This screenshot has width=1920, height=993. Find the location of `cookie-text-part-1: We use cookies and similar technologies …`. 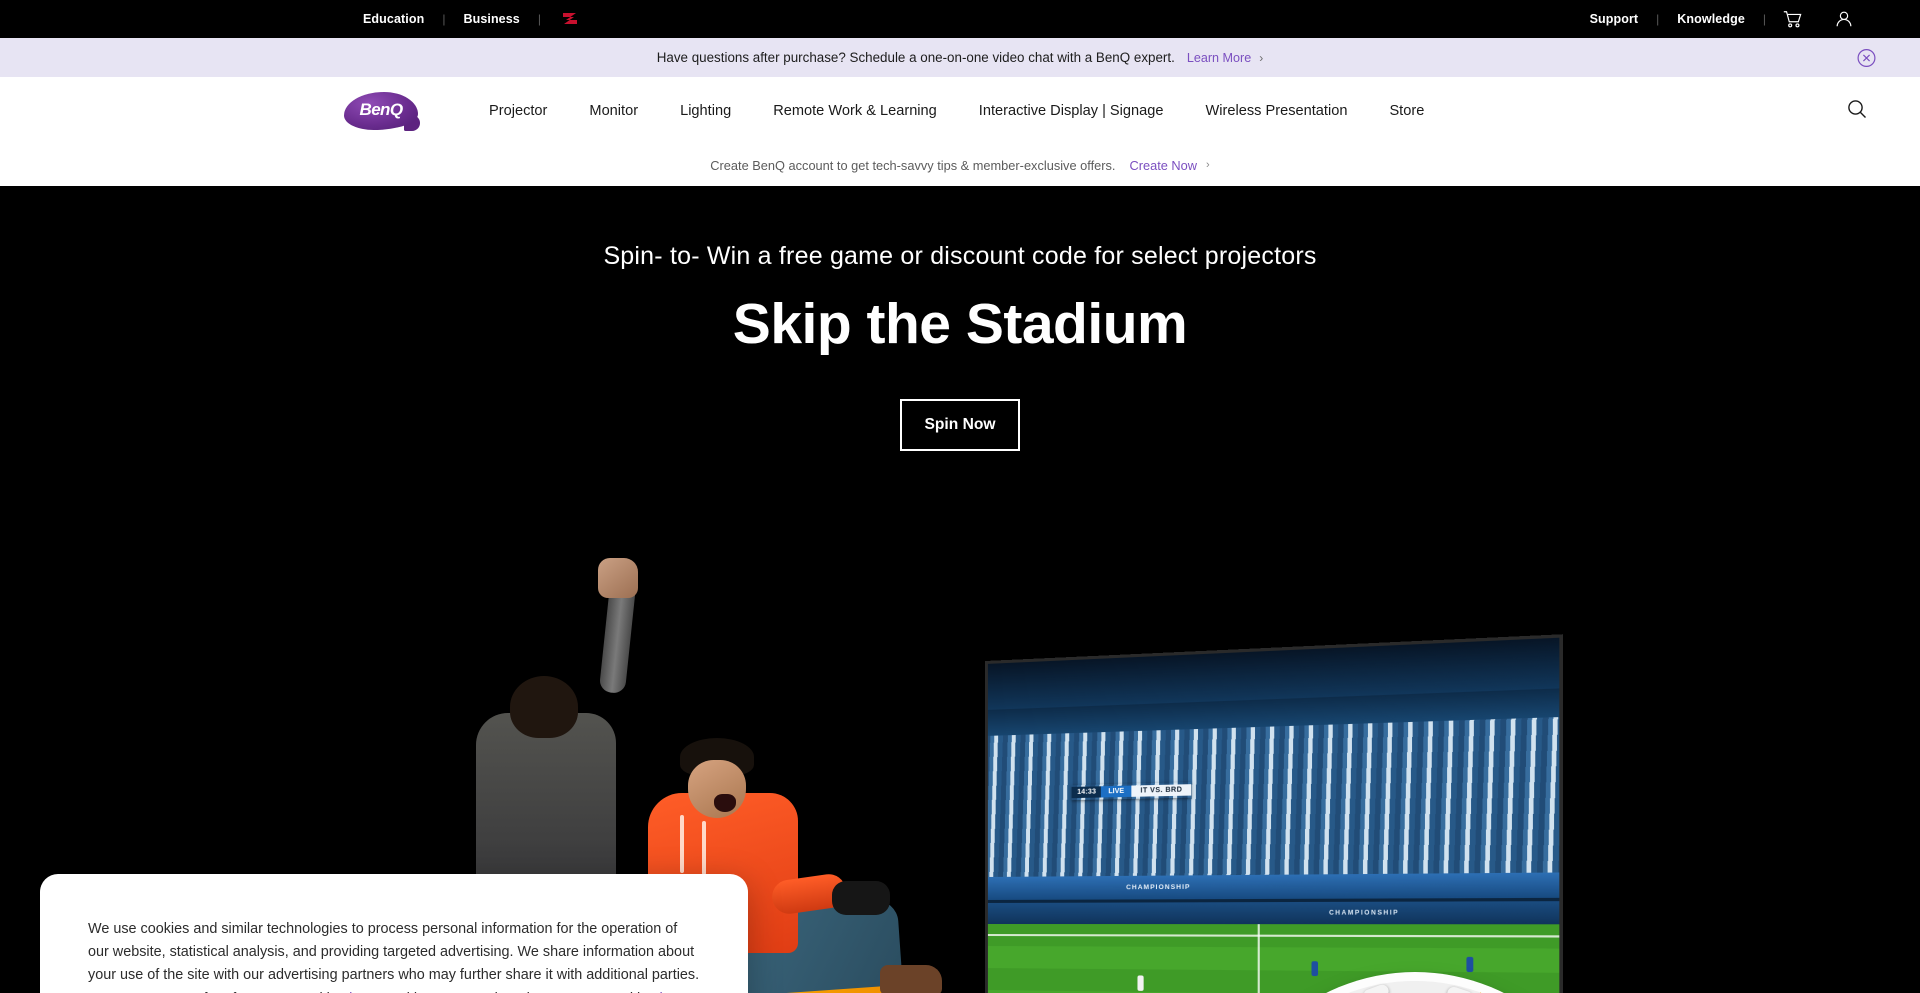

cookie-text-part-1: We use cookies and similar technologies … is located at coordinates (394, 957).